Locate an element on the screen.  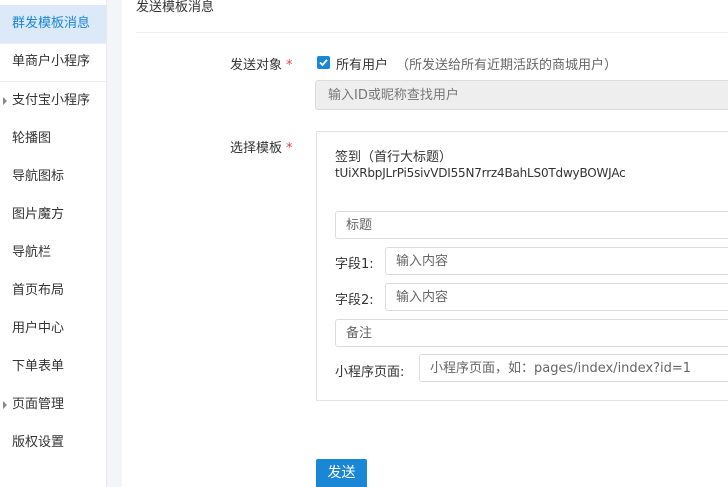
page-path-label: 小程序页面: is located at coordinates (370, 372).